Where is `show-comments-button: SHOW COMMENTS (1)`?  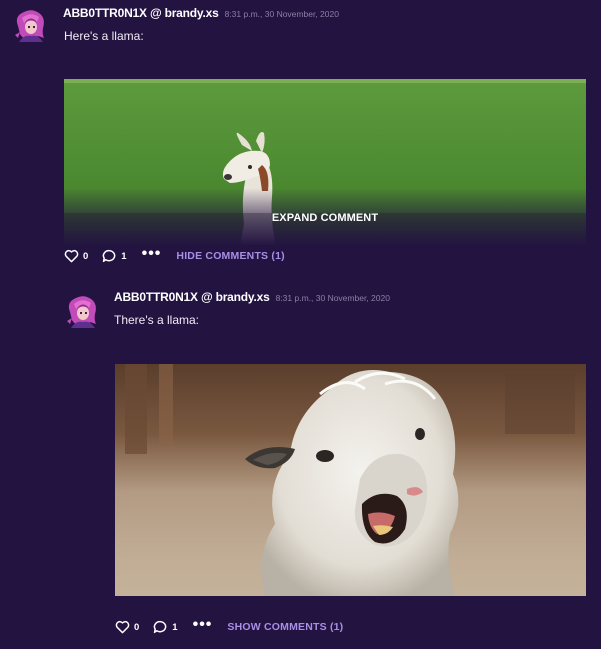 show-comments-button: SHOW COMMENTS (1) is located at coordinates (285, 627).